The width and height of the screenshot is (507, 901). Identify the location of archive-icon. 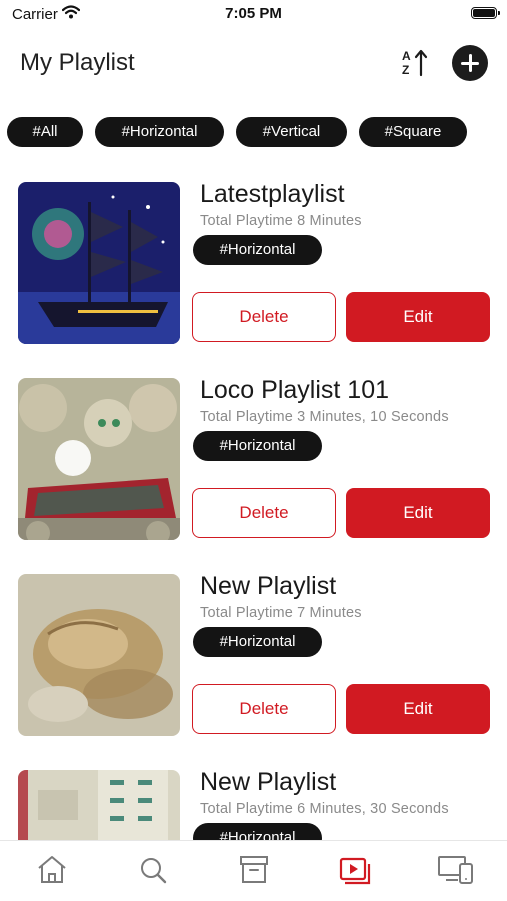
(254, 869).